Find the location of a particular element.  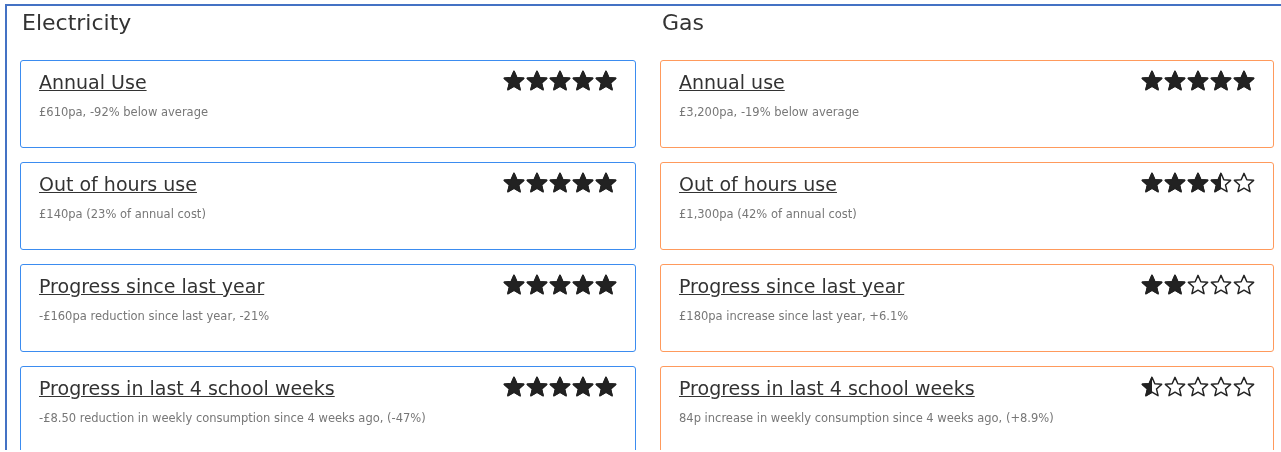

metric-detail: -£8.50 reduction in weekly consumption since 4 weeks ago, (-47%) is located at coordinates (233, 418).